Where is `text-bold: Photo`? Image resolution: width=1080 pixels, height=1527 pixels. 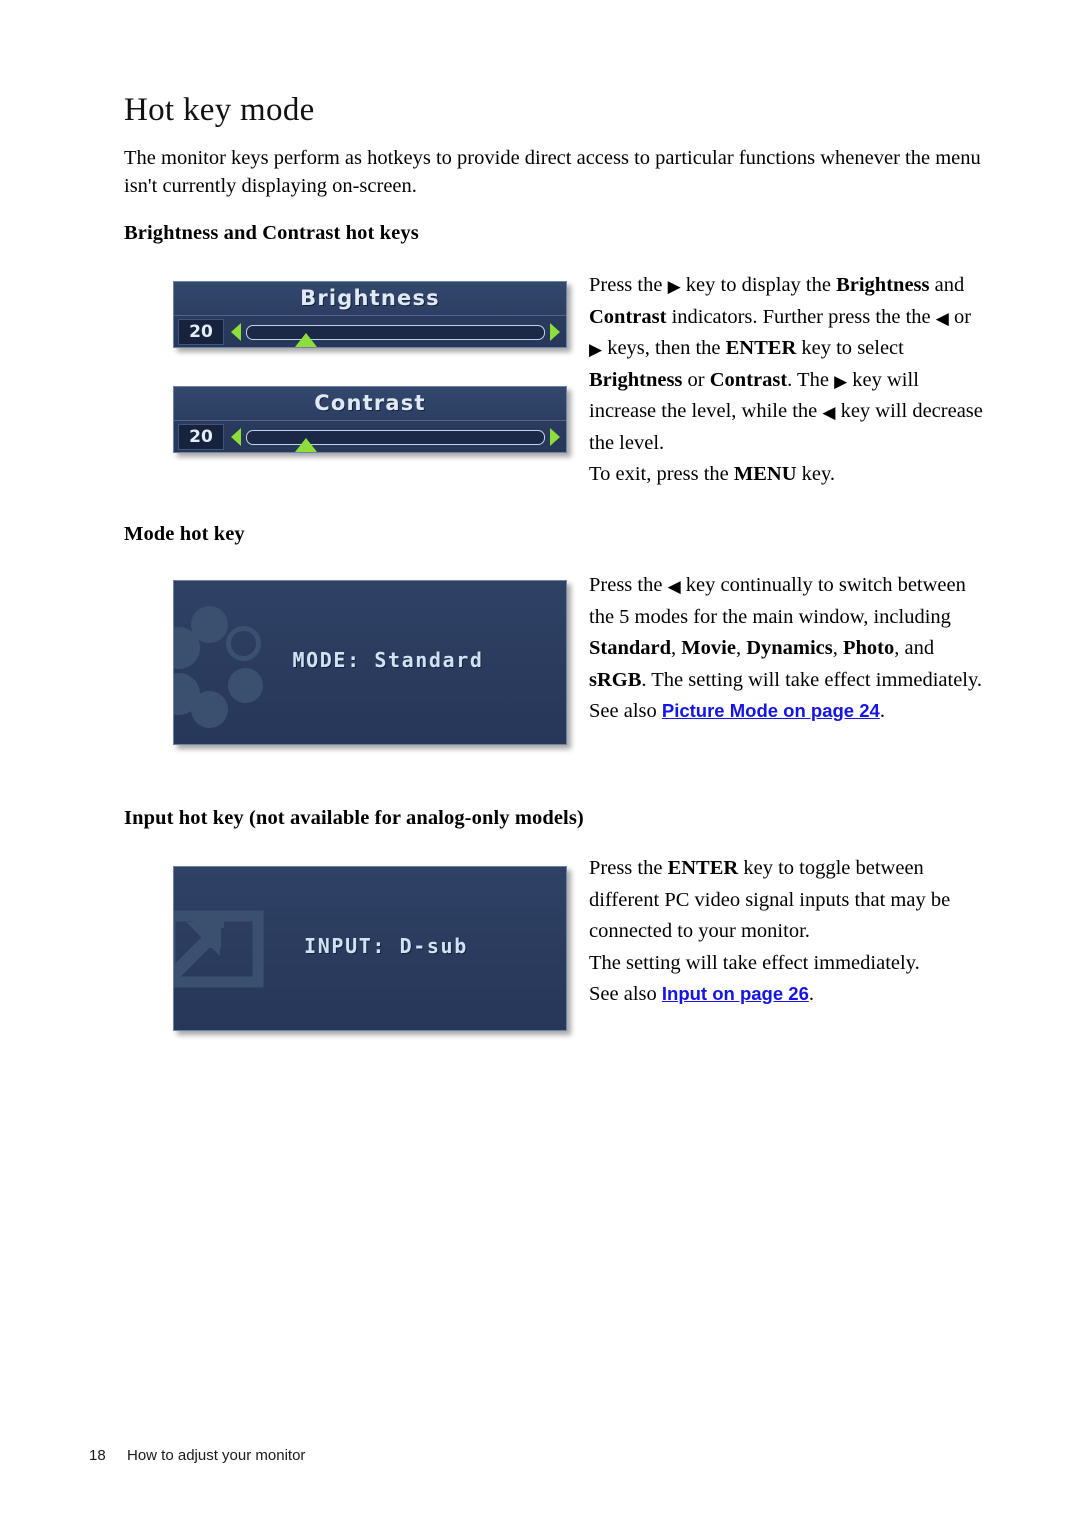 text-bold: Photo is located at coordinates (869, 648).